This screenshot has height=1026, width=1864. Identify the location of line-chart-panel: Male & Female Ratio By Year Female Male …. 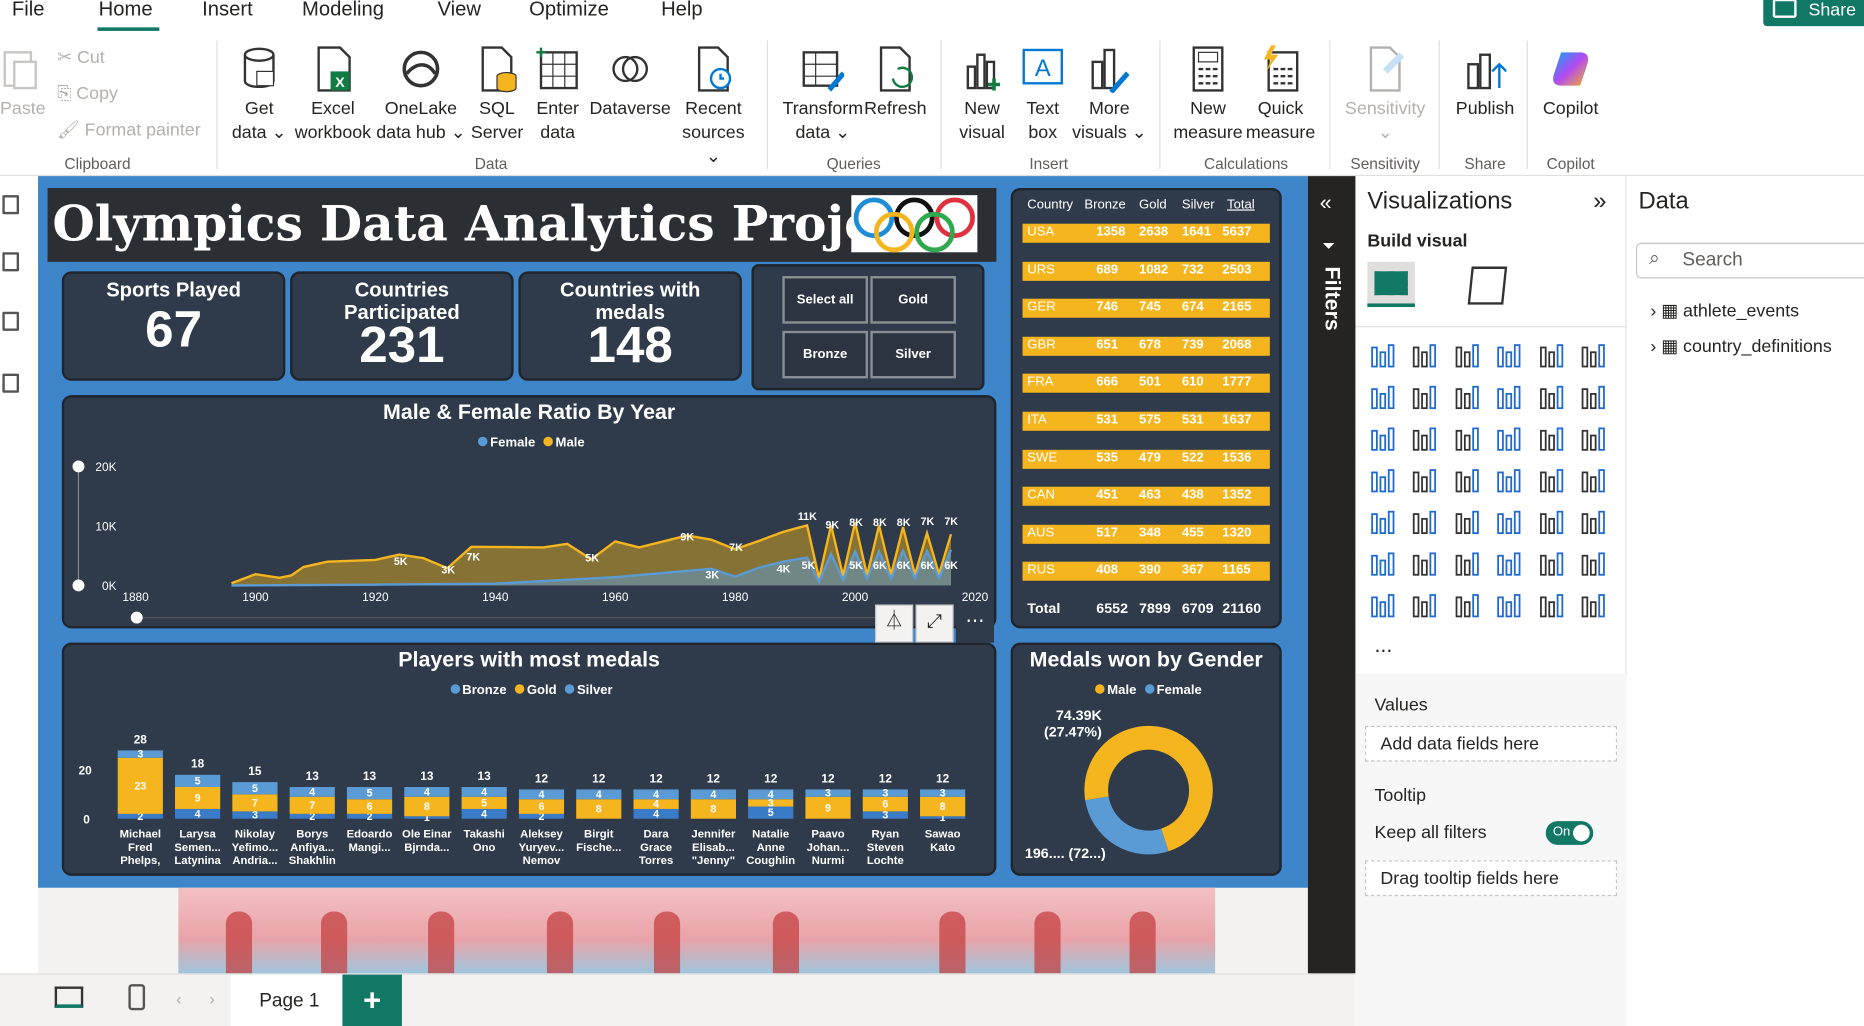
(529, 512).